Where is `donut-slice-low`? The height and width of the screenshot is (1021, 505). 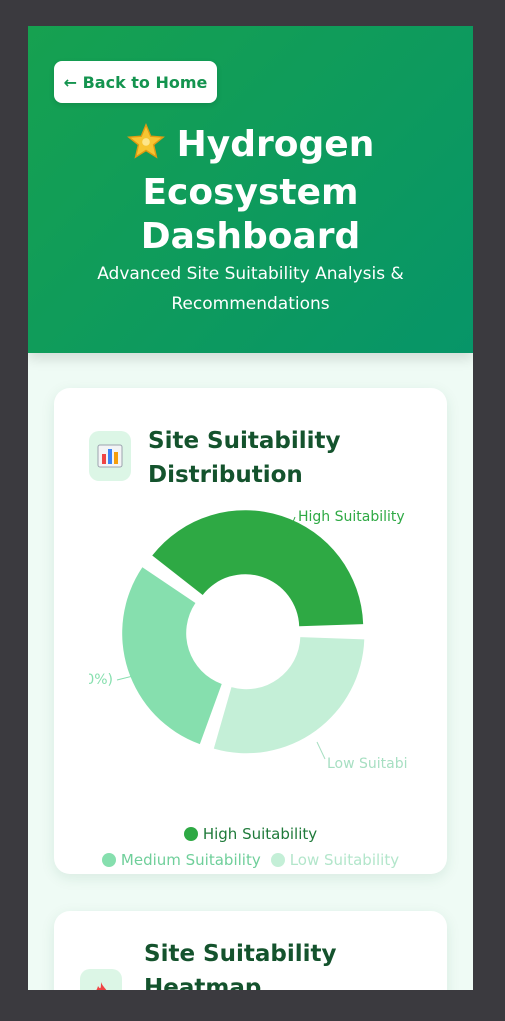 donut-slice-low is located at coordinates (289, 695).